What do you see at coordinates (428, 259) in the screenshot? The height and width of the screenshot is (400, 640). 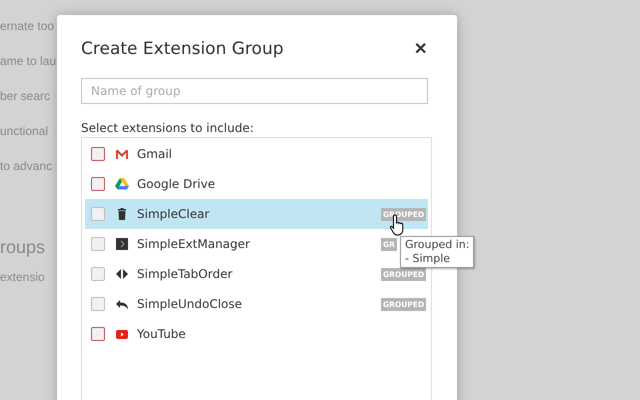 I see `tooltip-text: - Simple` at bounding box center [428, 259].